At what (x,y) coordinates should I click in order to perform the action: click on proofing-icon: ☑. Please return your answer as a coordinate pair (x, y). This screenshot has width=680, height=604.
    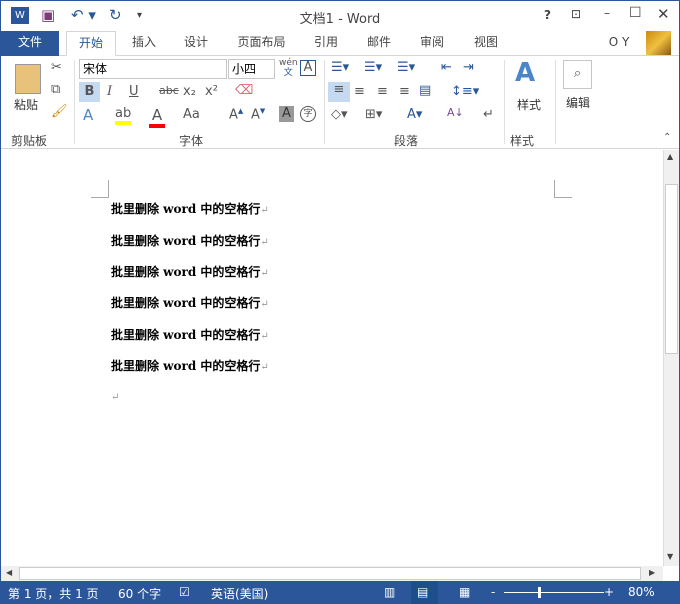
    Looking at the image, I should click on (184, 592).